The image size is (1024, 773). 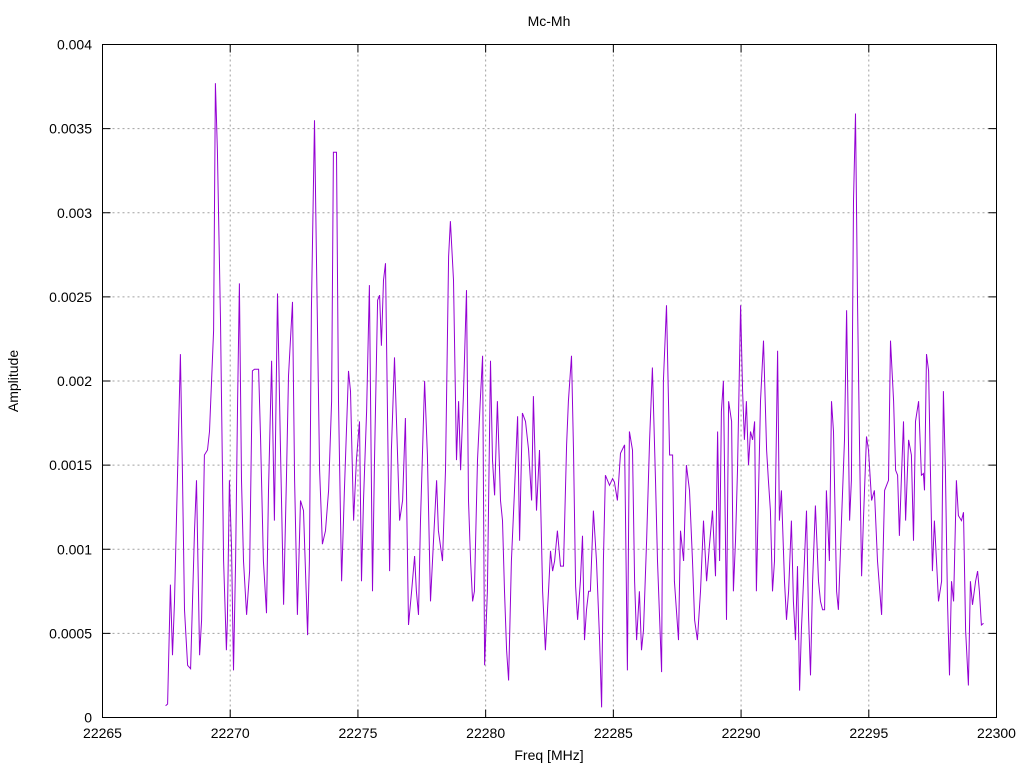 What do you see at coordinates (549, 21) in the screenshot?
I see `chart-title: Mc-Mh` at bounding box center [549, 21].